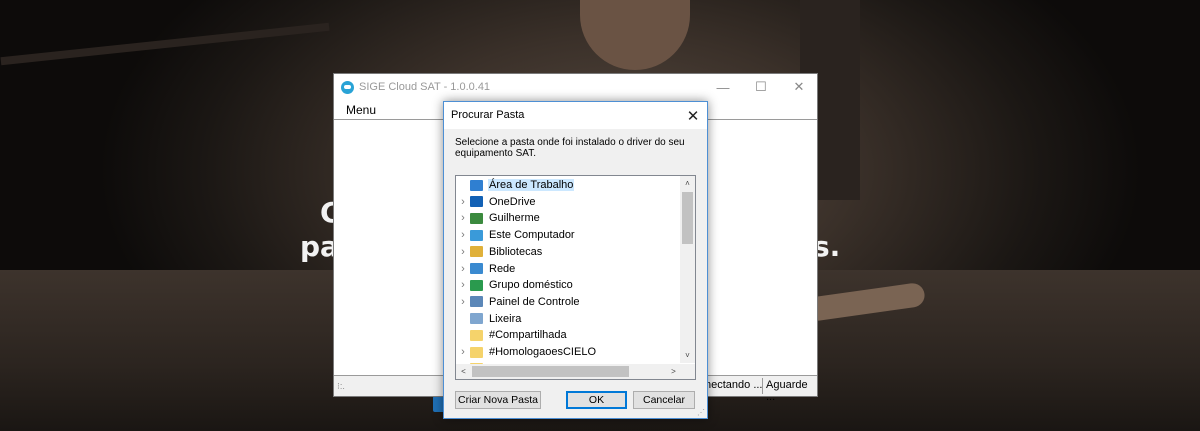 The width and height of the screenshot is (1200, 431). What do you see at coordinates (488, 115) in the screenshot?
I see `dialog-title: Procurar Pasta` at bounding box center [488, 115].